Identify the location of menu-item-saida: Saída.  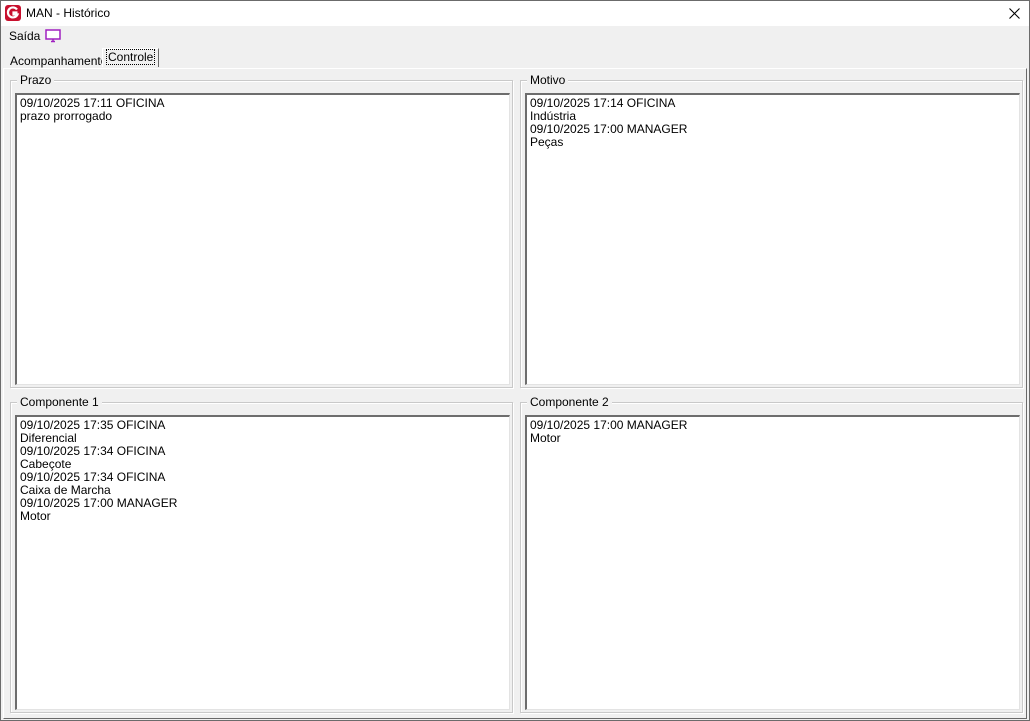
(24, 36).